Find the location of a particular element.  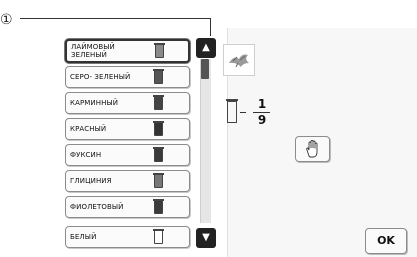

color-item: ФИОЛЕТОВЫЙ is located at coordinates (127, 207).